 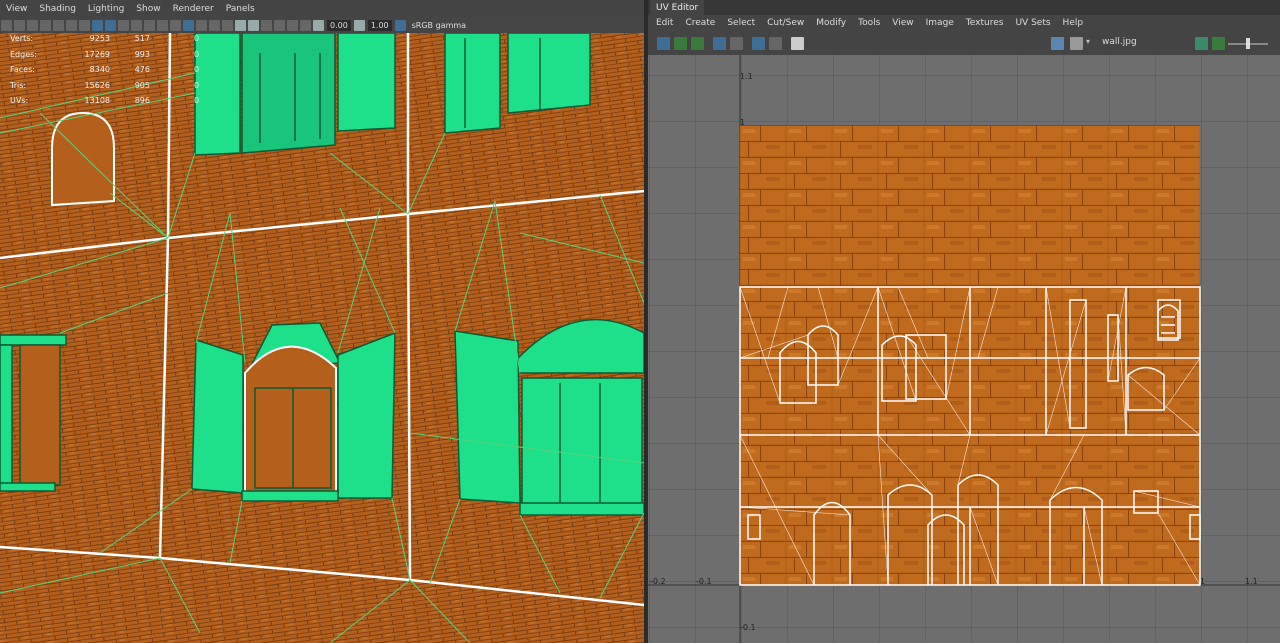 I want to click on gamma-icon, so click(x=359, y=25).